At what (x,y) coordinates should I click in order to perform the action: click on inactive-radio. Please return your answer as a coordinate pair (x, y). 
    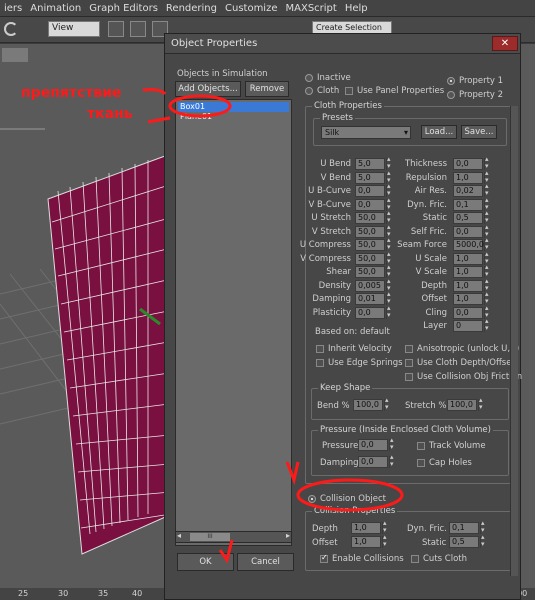
    Looking at the image, I should click on (309, 78).